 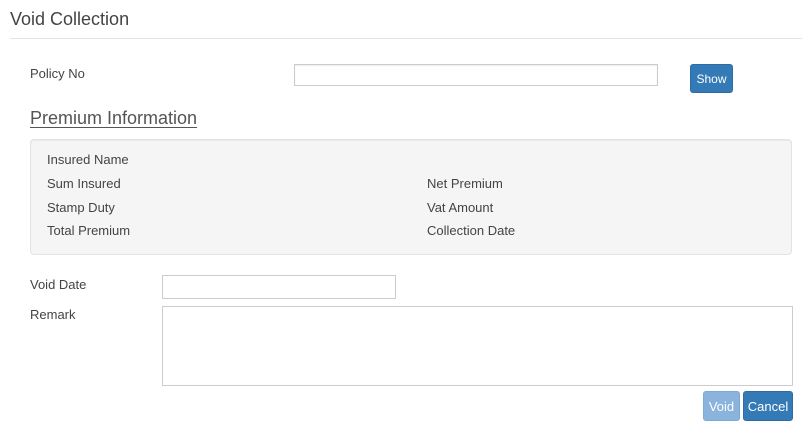 I want to click on stamp-duty-label: Stamp Duty, so click(x=81, y=207).